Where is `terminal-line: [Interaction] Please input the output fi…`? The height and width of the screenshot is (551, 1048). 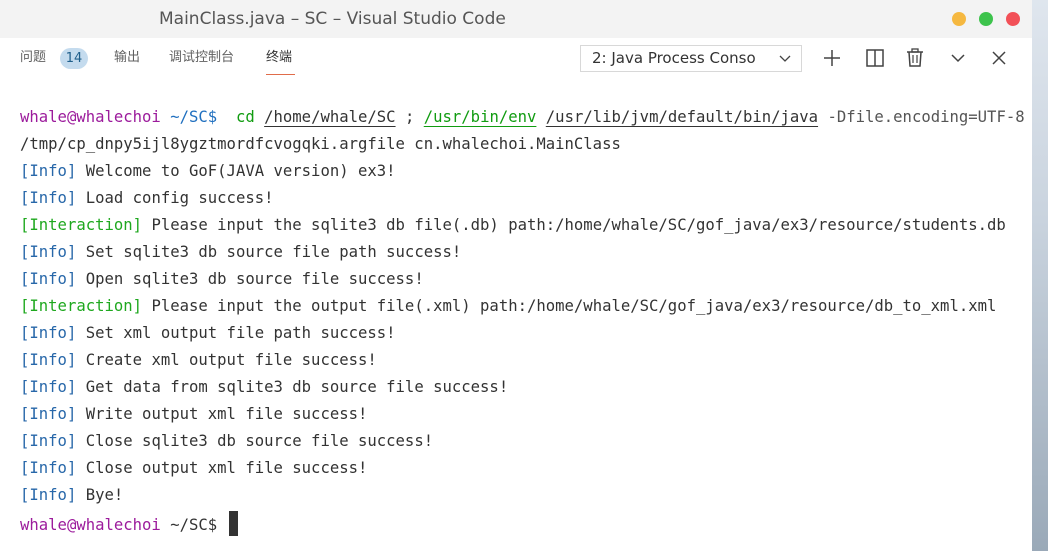
terminal-line: [Interaction] Please input the output fi… is located at coordinates (508, 306).